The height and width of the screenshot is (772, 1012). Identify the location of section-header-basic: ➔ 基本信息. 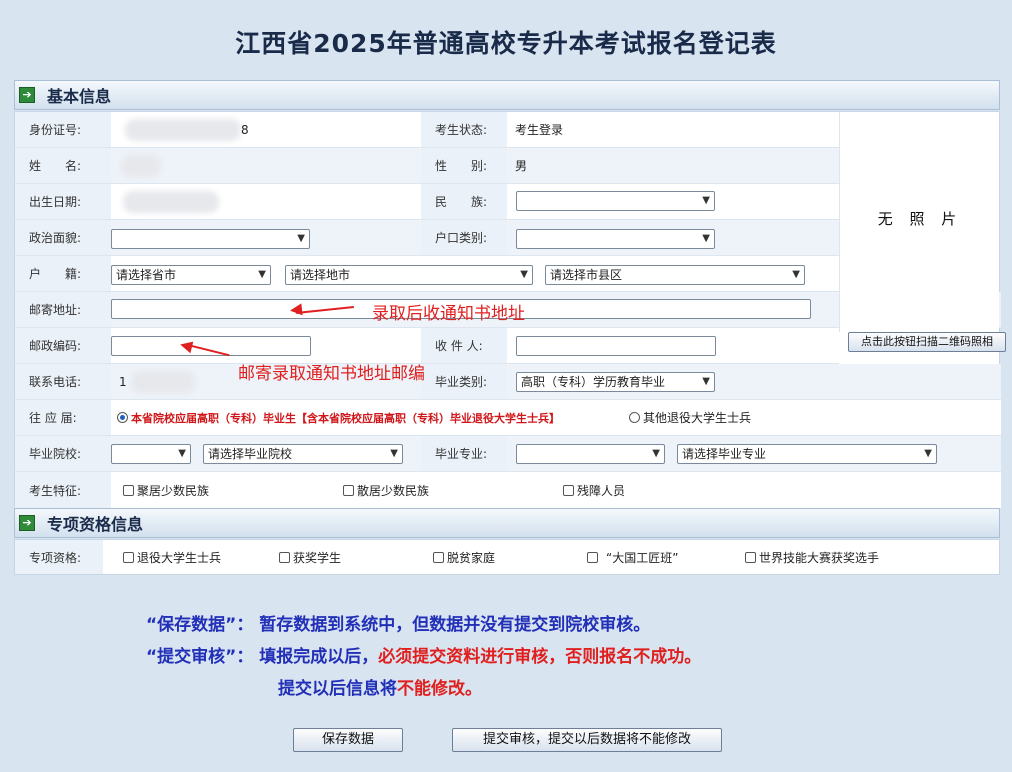
(507, 95).